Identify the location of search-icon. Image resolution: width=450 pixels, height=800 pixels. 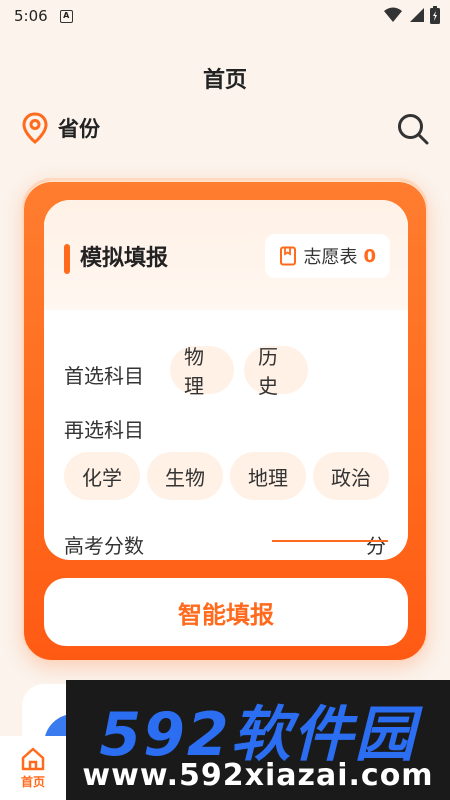
(413, 129).